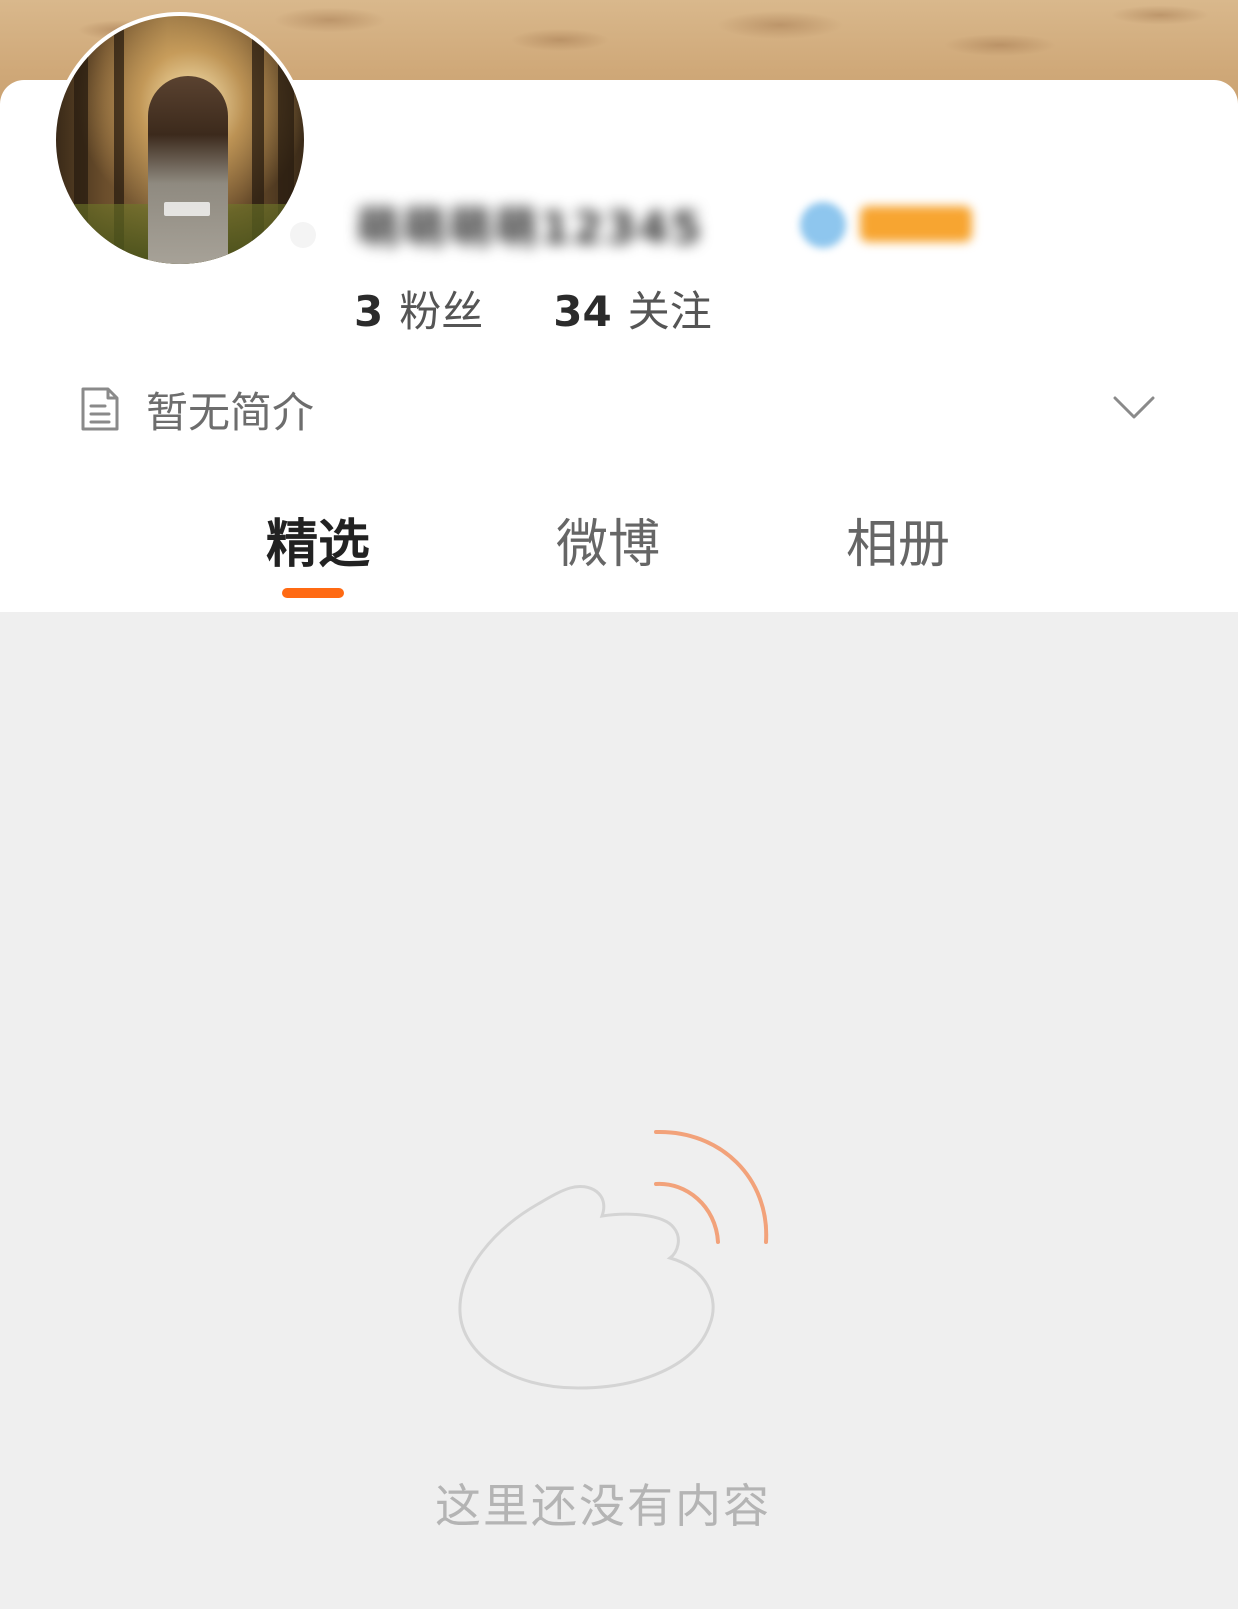 Image resolution: width=1238 pixels, height=1609 pixels. What do you see at coordinates (369, 311) in the screenshot?
I see `followers-count: 3` at bounding box center [369, 311].